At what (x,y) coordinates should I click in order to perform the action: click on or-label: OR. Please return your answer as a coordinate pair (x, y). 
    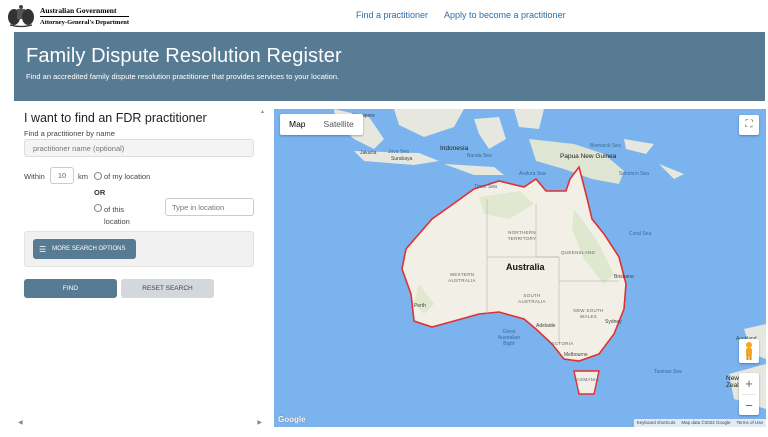
    Looking at the image, I should click on (100, 192).